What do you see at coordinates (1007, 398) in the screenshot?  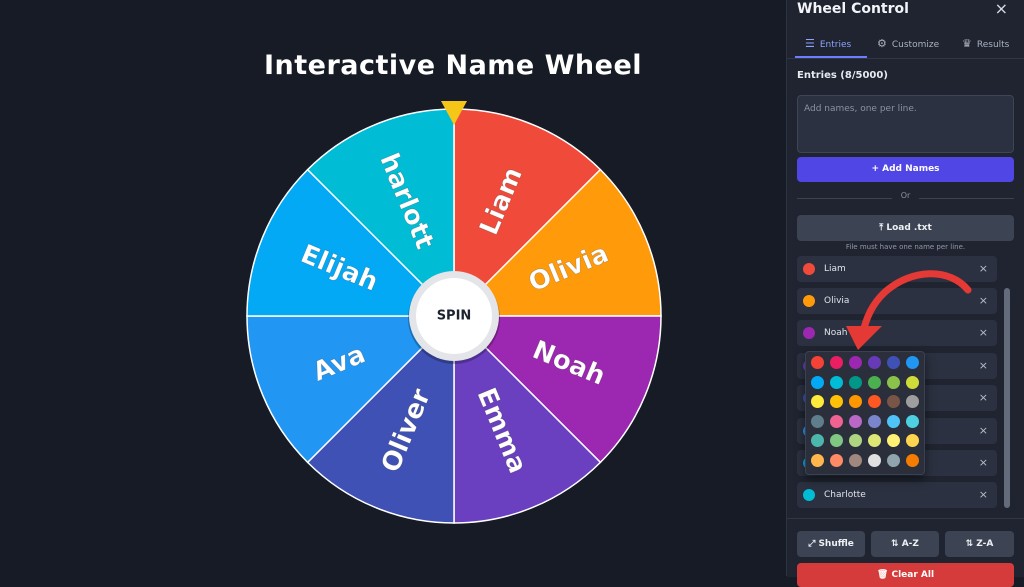 I see `scrollbar-thumb` at bounding box center [1007, 398].